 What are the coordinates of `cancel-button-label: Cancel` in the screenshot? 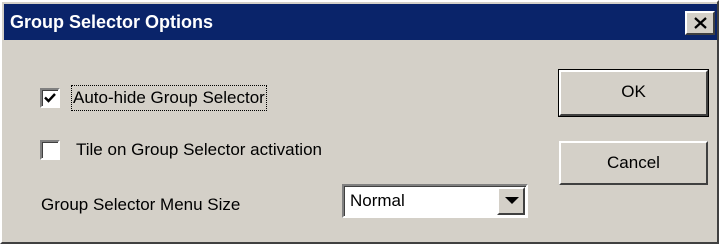 It's located at (633, 162).